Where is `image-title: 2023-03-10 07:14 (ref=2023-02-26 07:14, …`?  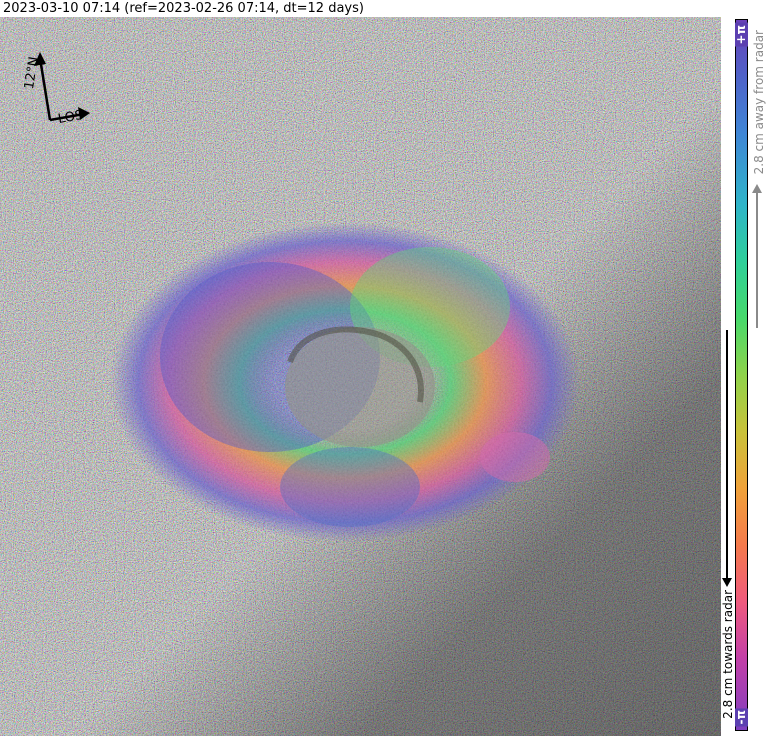 image-title: 2023-03-10 07:14 (ref=2023-02-26 07:14, … is located at coordinates (183, 8).